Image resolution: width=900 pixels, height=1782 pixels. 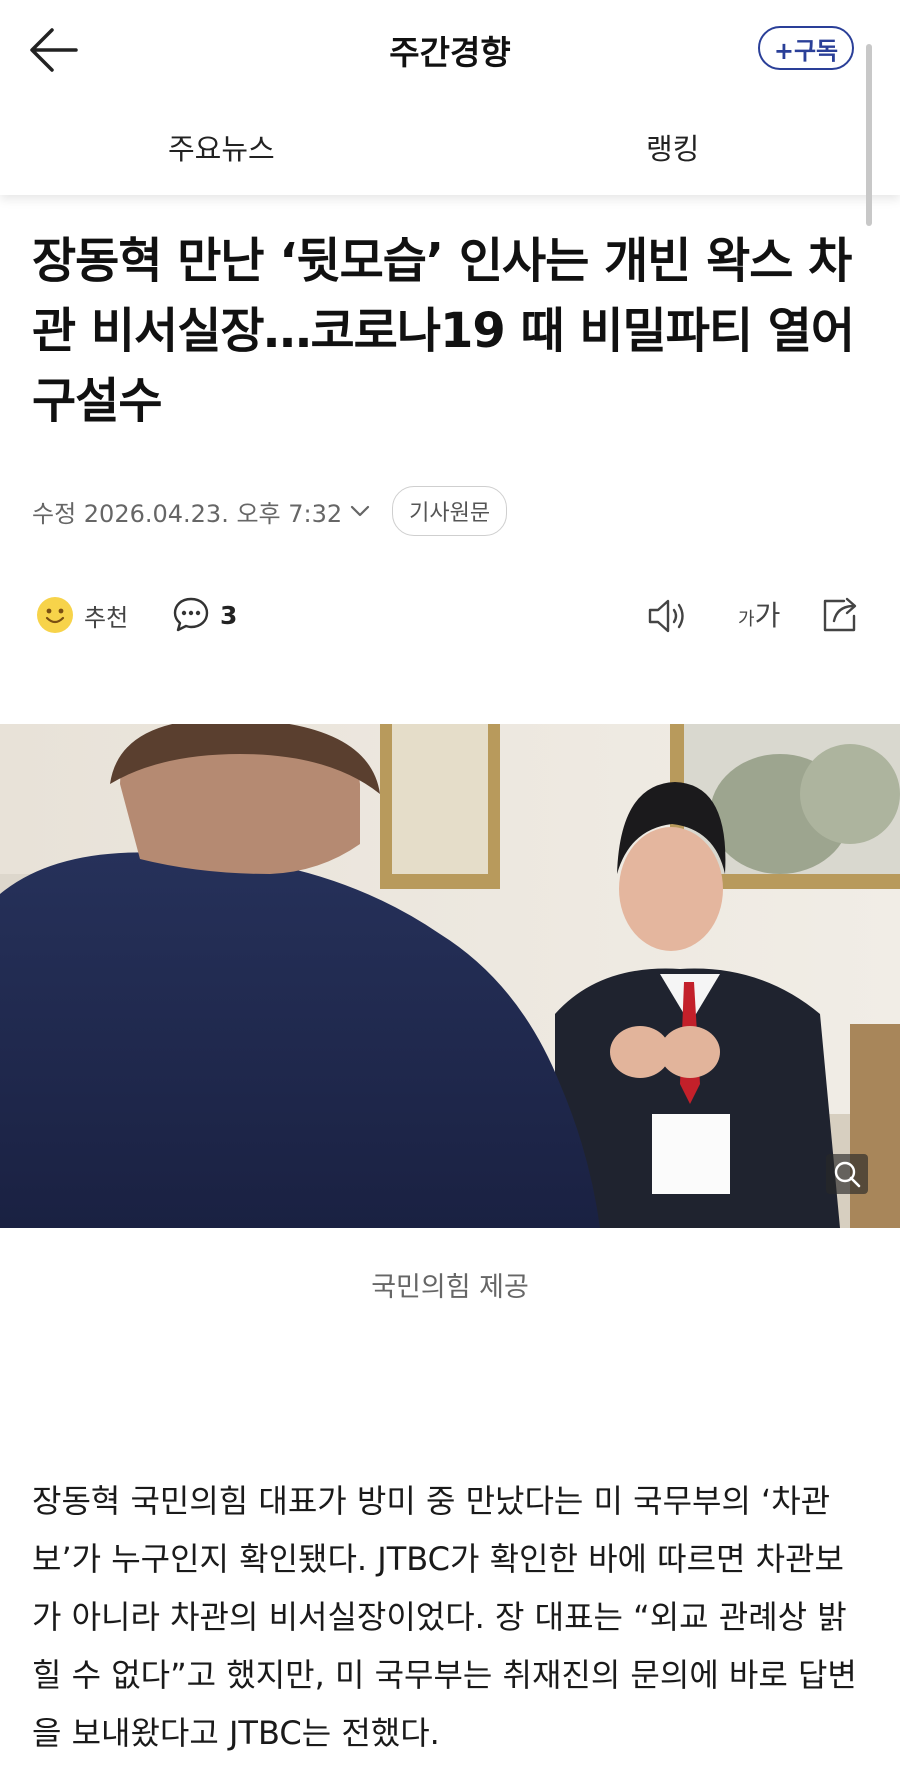 What do you see at coordinates (187, 513) in the screenshot?
I see `article-date: 수정 2026.04.23. 오후 7:32` at bounding box center [187, 513].